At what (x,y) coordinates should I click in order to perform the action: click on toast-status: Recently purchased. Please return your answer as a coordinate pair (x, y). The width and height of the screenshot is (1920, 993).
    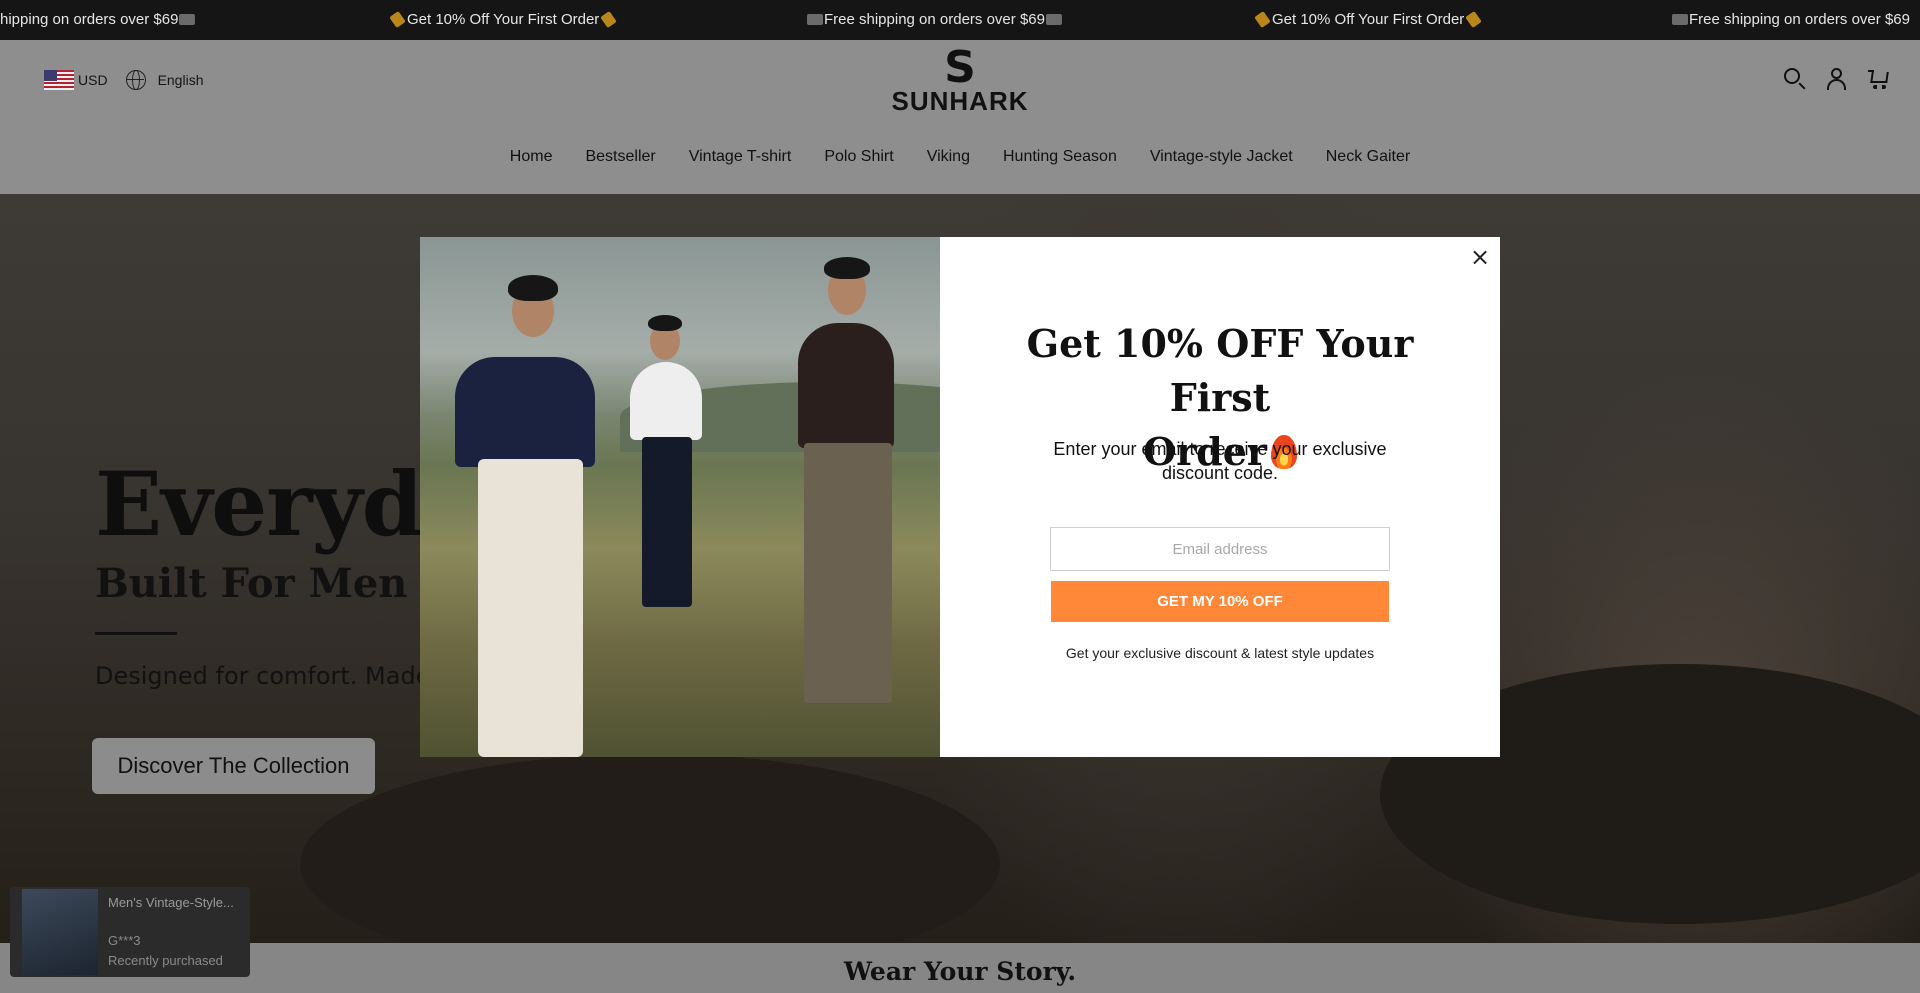
    Looking at the image, I should click on (165, 960).